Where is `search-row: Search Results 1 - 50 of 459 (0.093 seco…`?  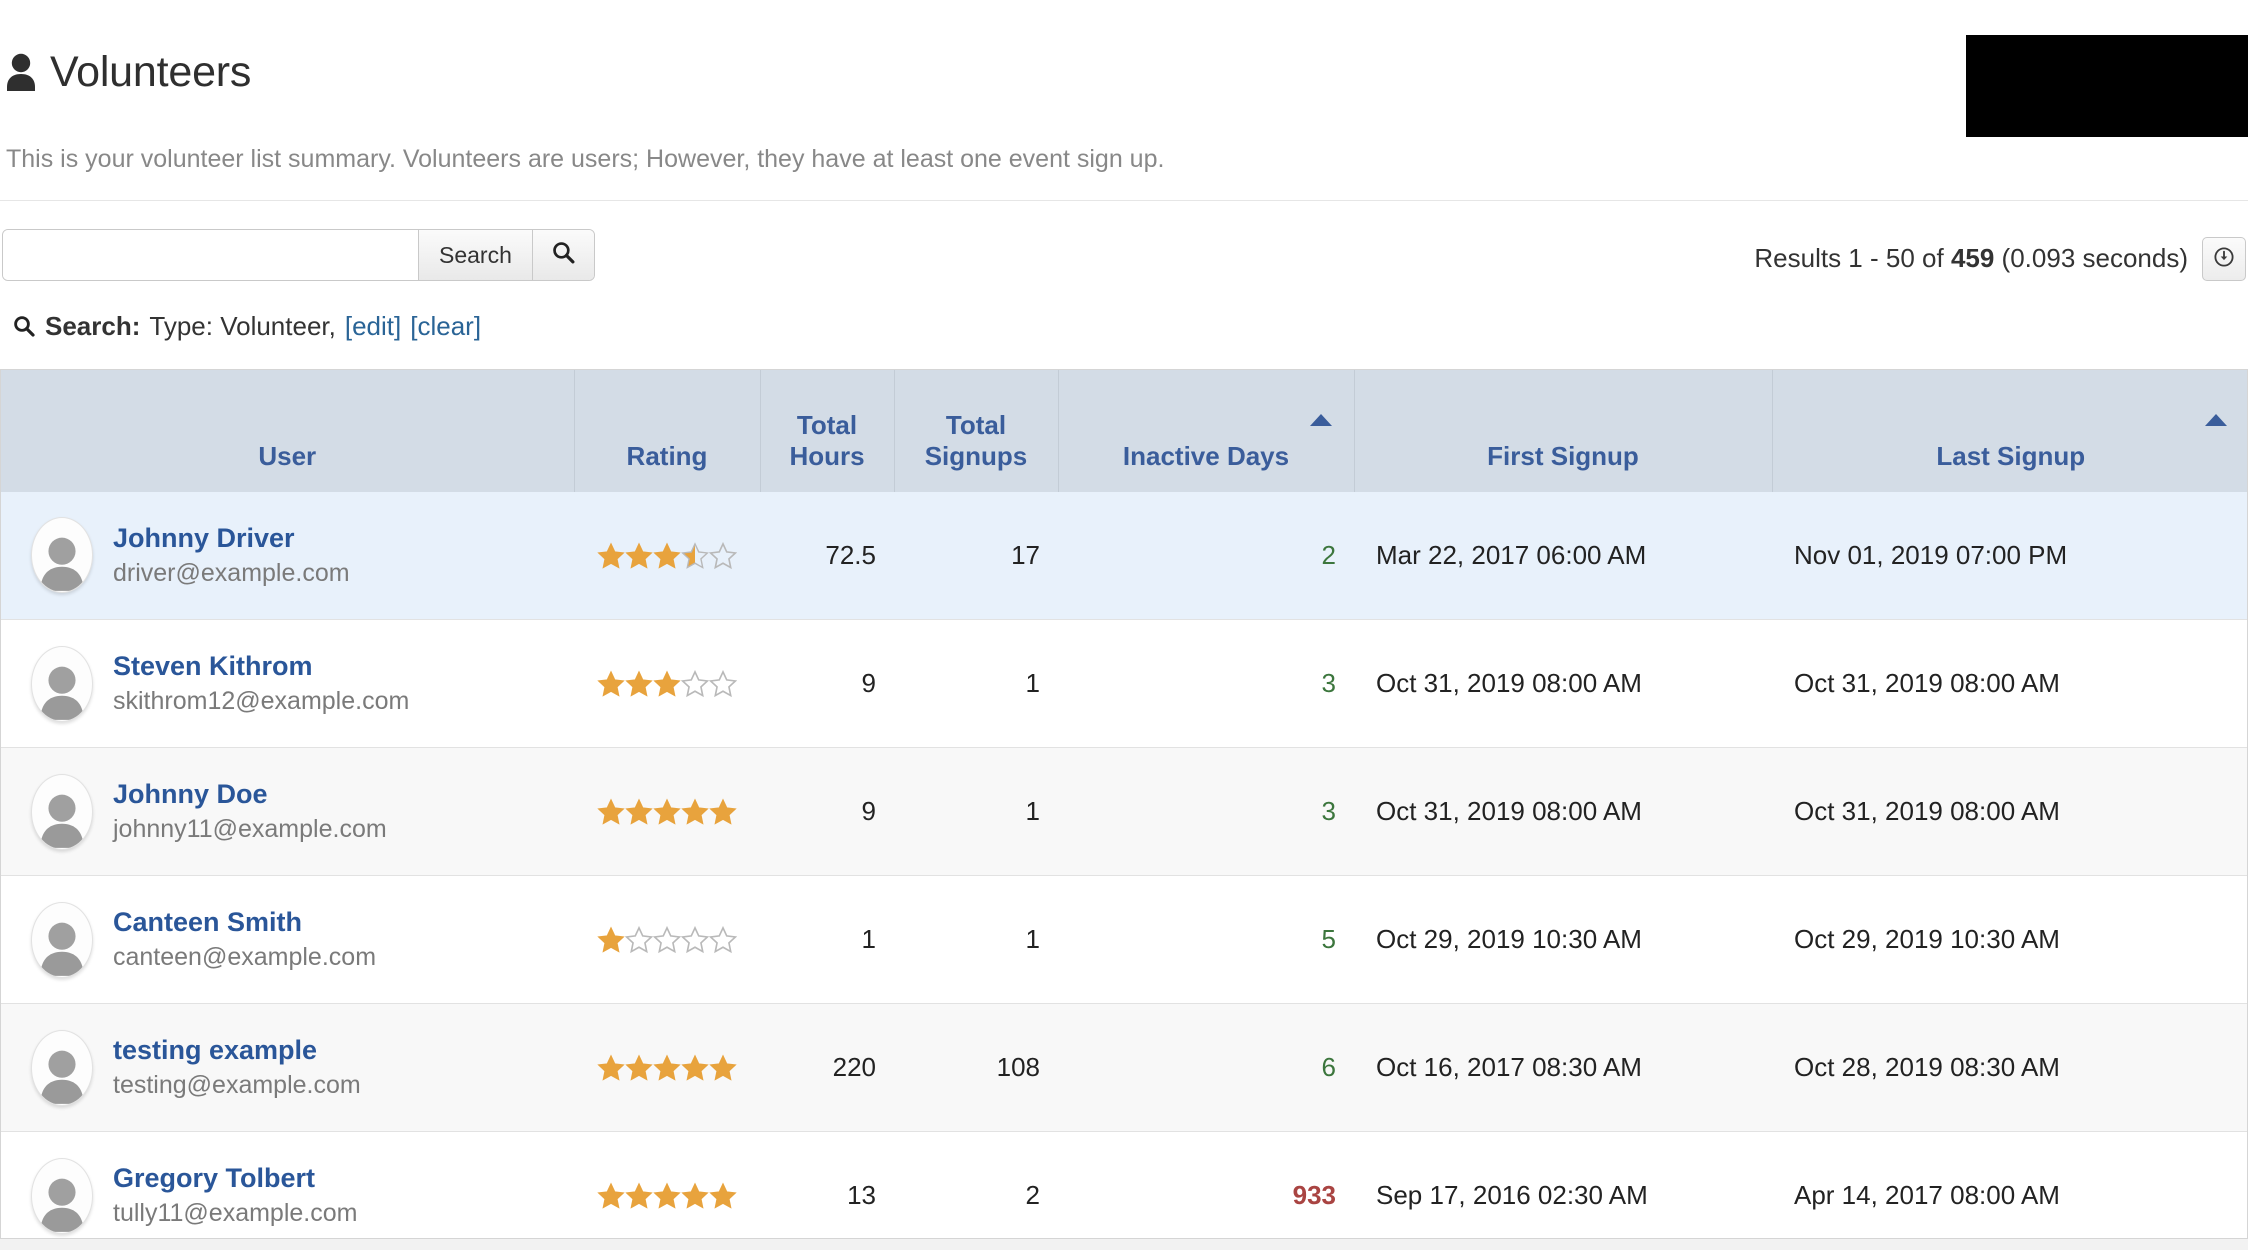
search-row: Search Results 1 - 50 of 459 (0.093 seco… is located at coordinates (1124, 255).